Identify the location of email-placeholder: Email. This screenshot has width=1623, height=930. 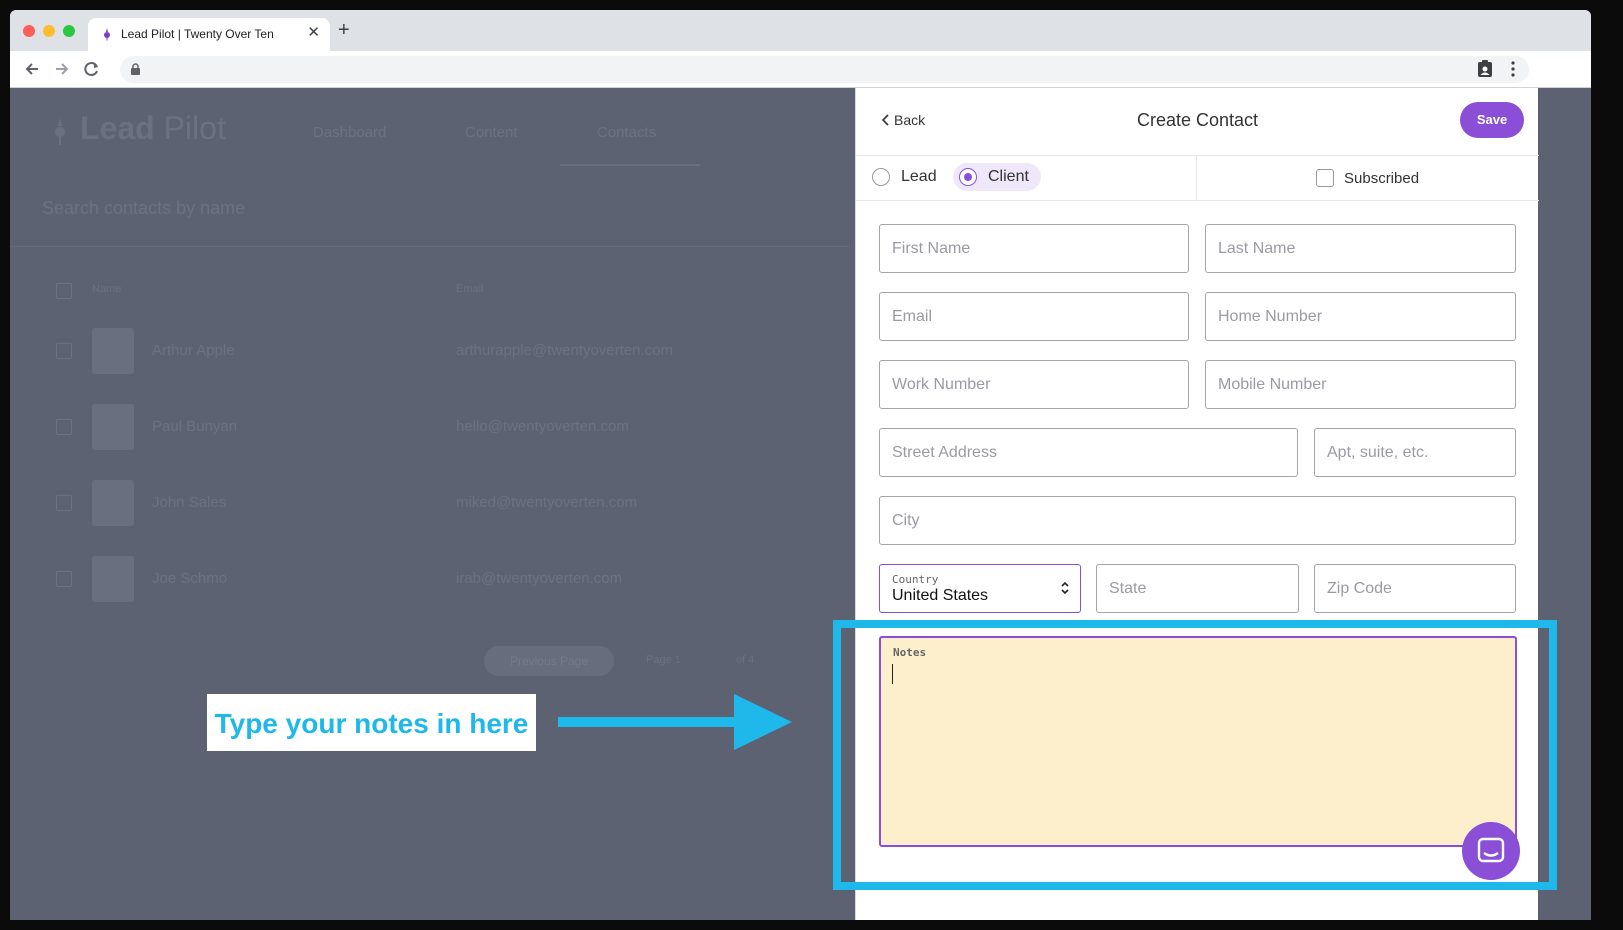
(912, 316).